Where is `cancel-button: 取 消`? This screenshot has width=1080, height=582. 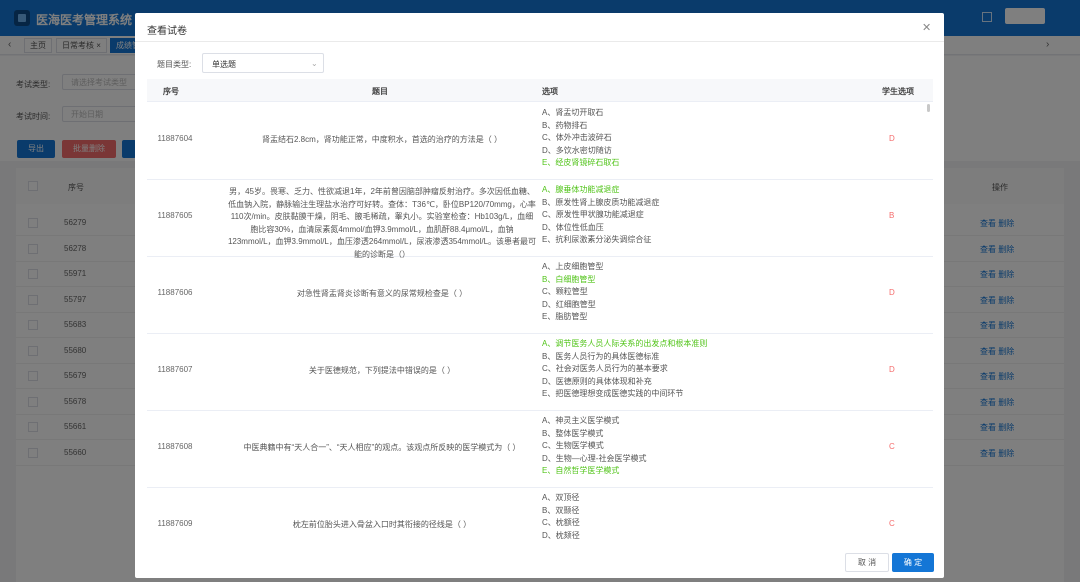 cancel-button: 取 消 is located at coordinates (867, 562).